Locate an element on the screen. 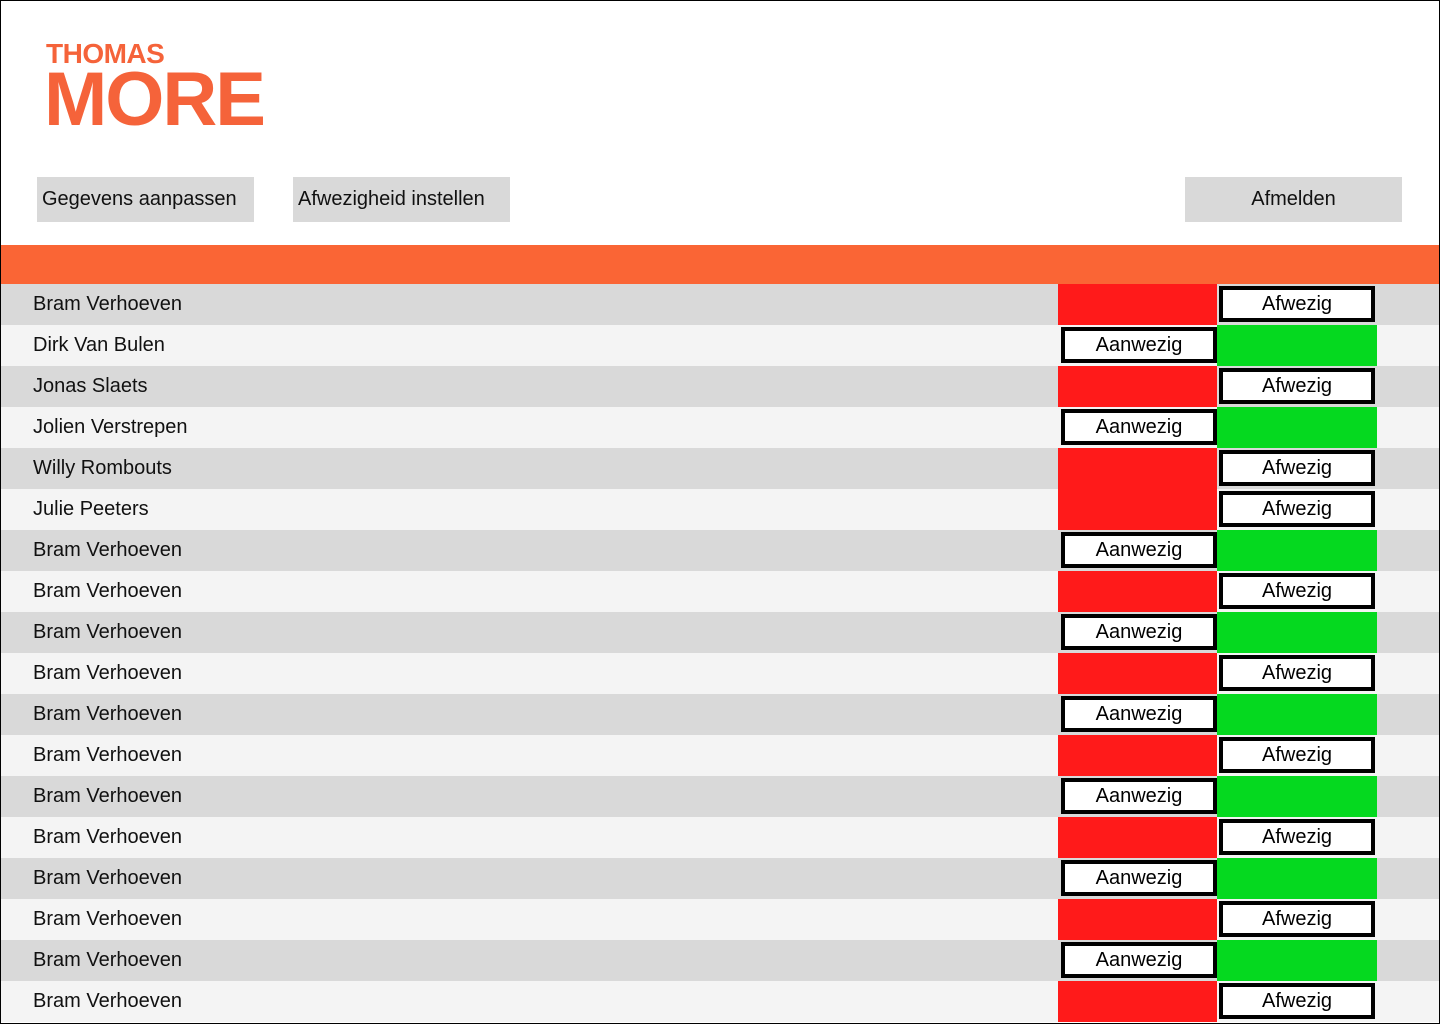 The width and height of the screenshot is (1440, 1024). header-accent-bar is located at coordinates (720, 264).